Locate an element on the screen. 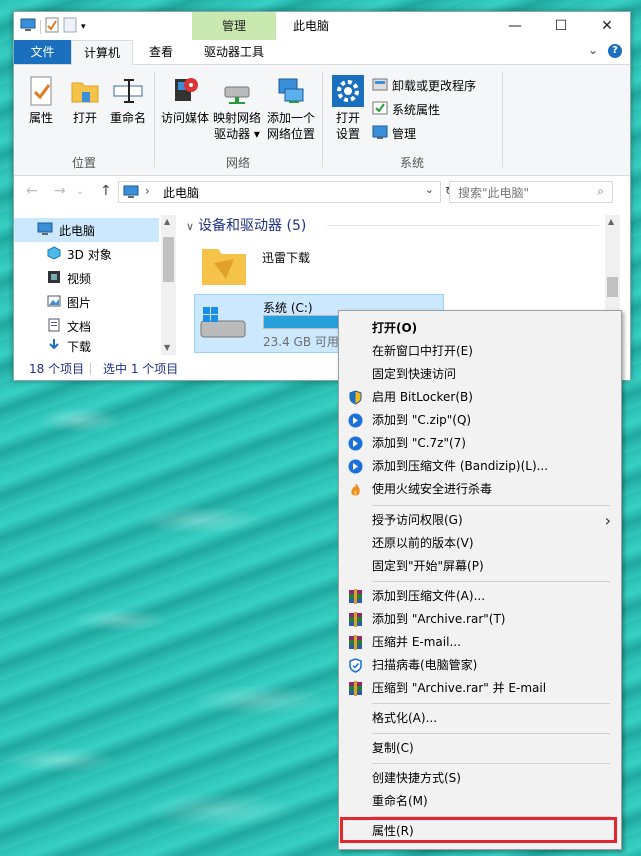 This screenshot has height=856, width=641. new-folder-qat-icon is located at coordinates (70, 26).